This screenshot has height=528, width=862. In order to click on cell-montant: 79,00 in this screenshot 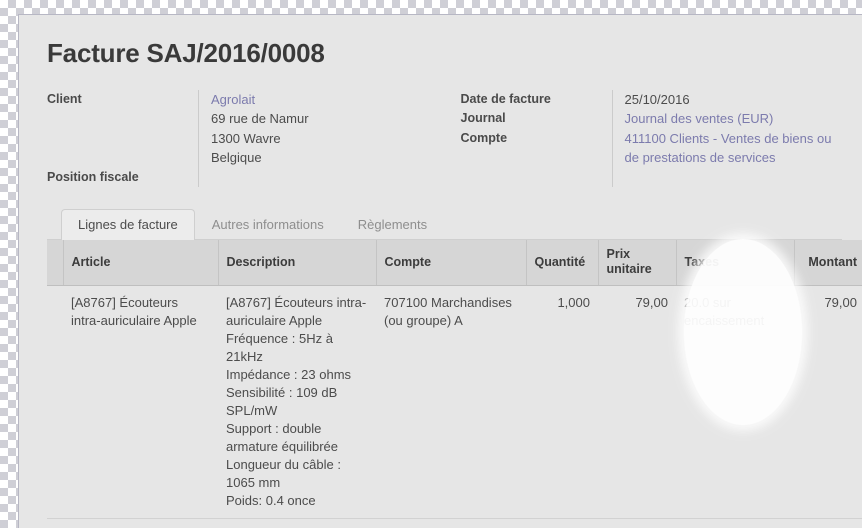, I will do `click(828, 402)`.